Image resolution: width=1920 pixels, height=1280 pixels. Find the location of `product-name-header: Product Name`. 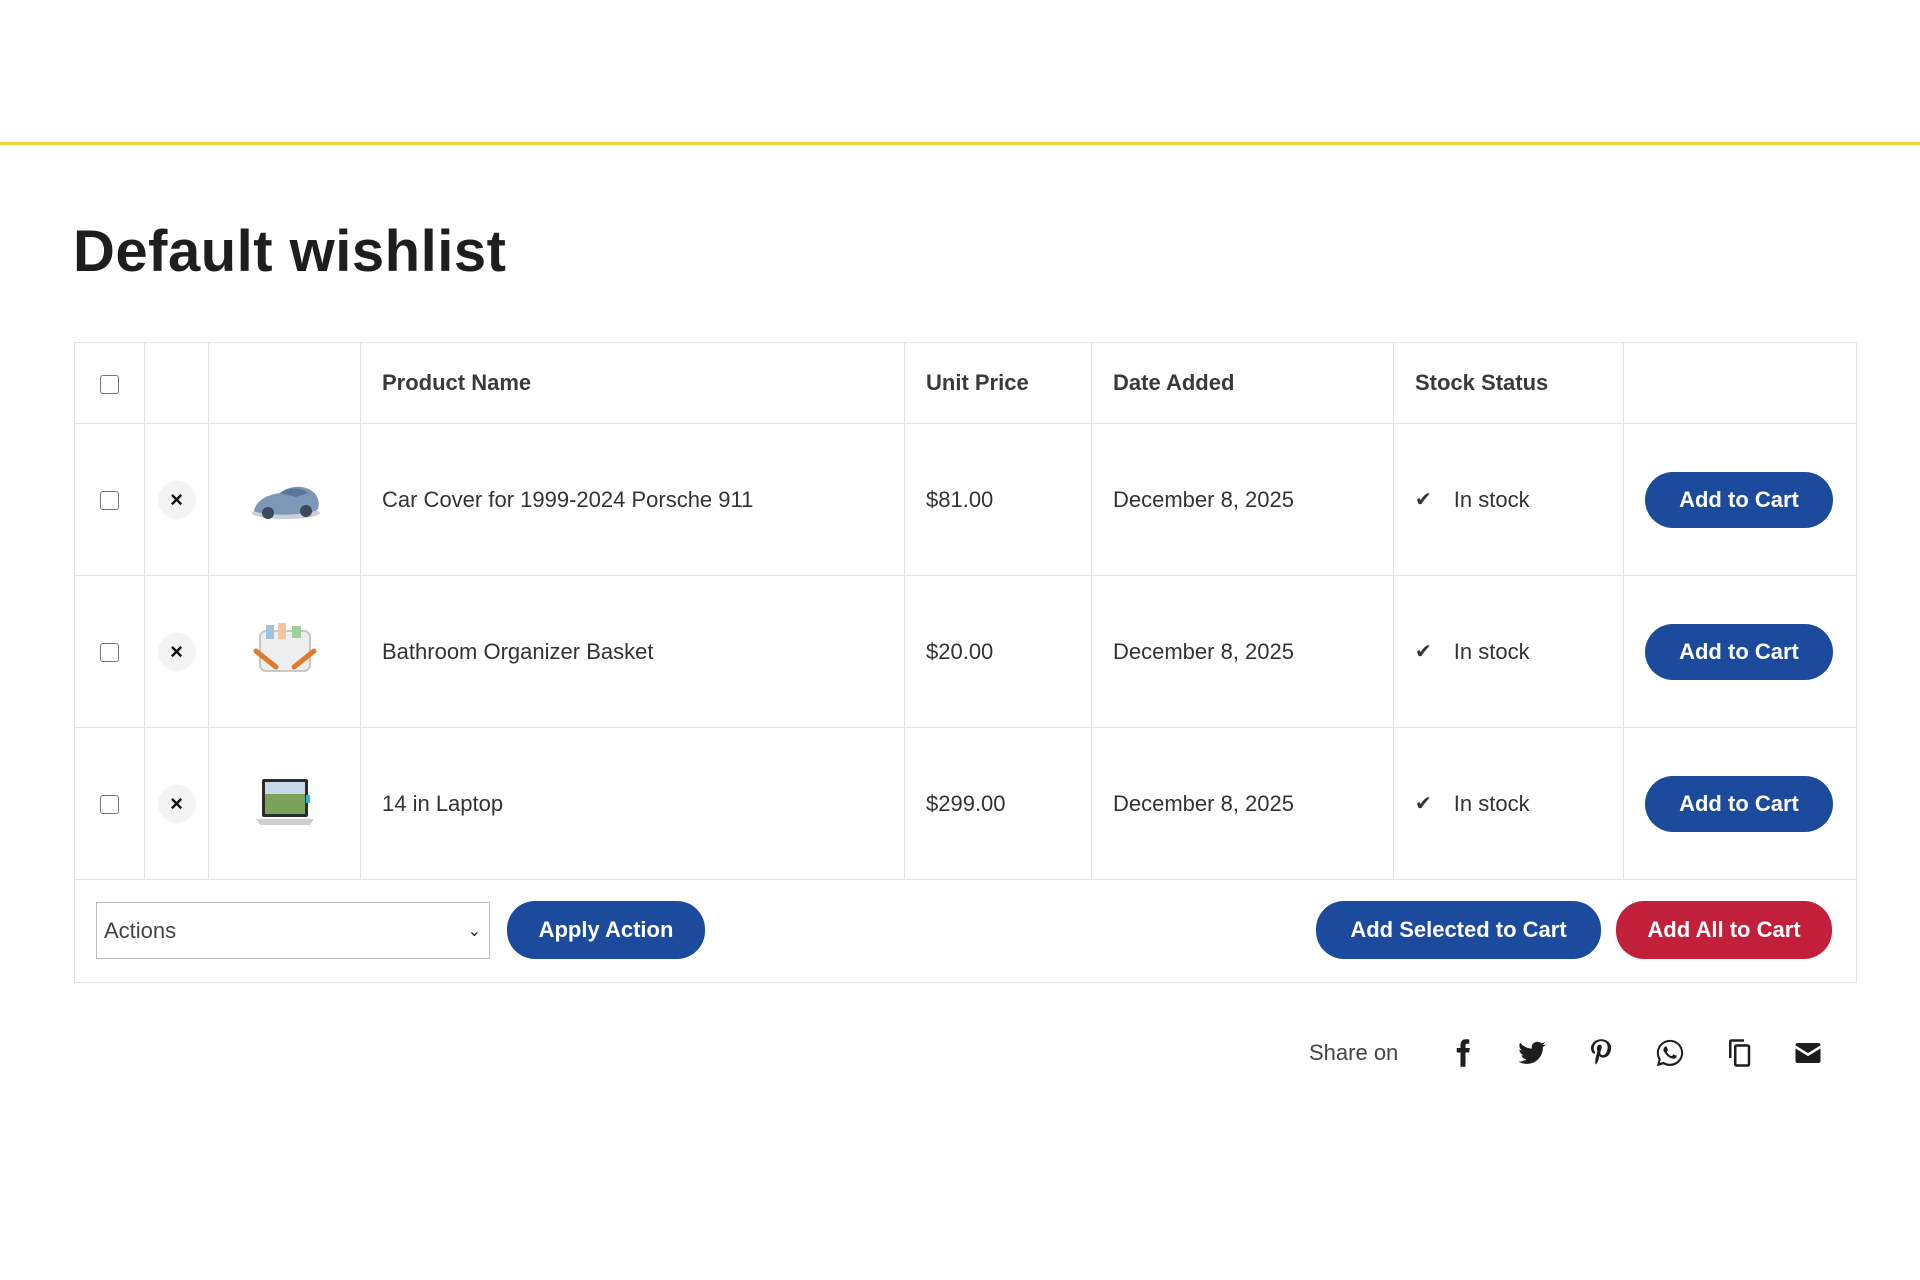

product-name-header: Product Name is located at coordinates (632, 383).